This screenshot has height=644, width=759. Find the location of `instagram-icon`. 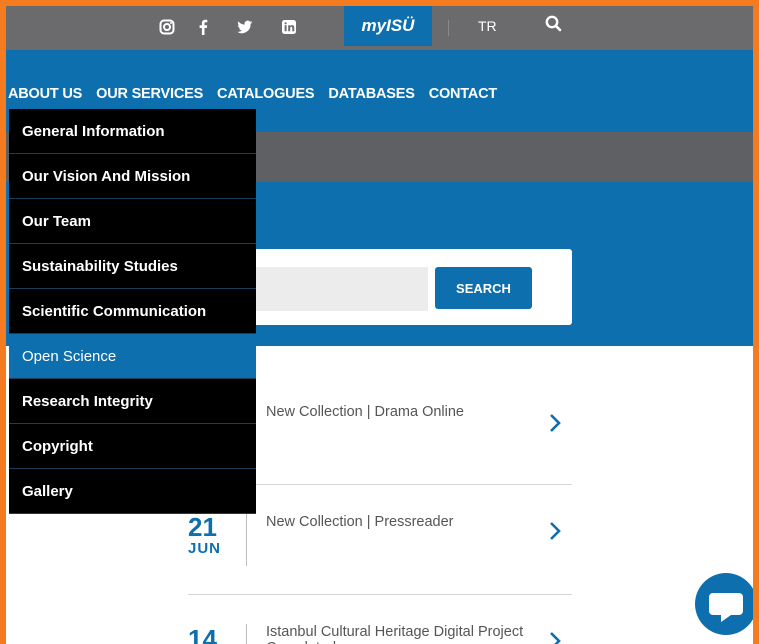

instagram-icon is located at coordinates (167, 27).